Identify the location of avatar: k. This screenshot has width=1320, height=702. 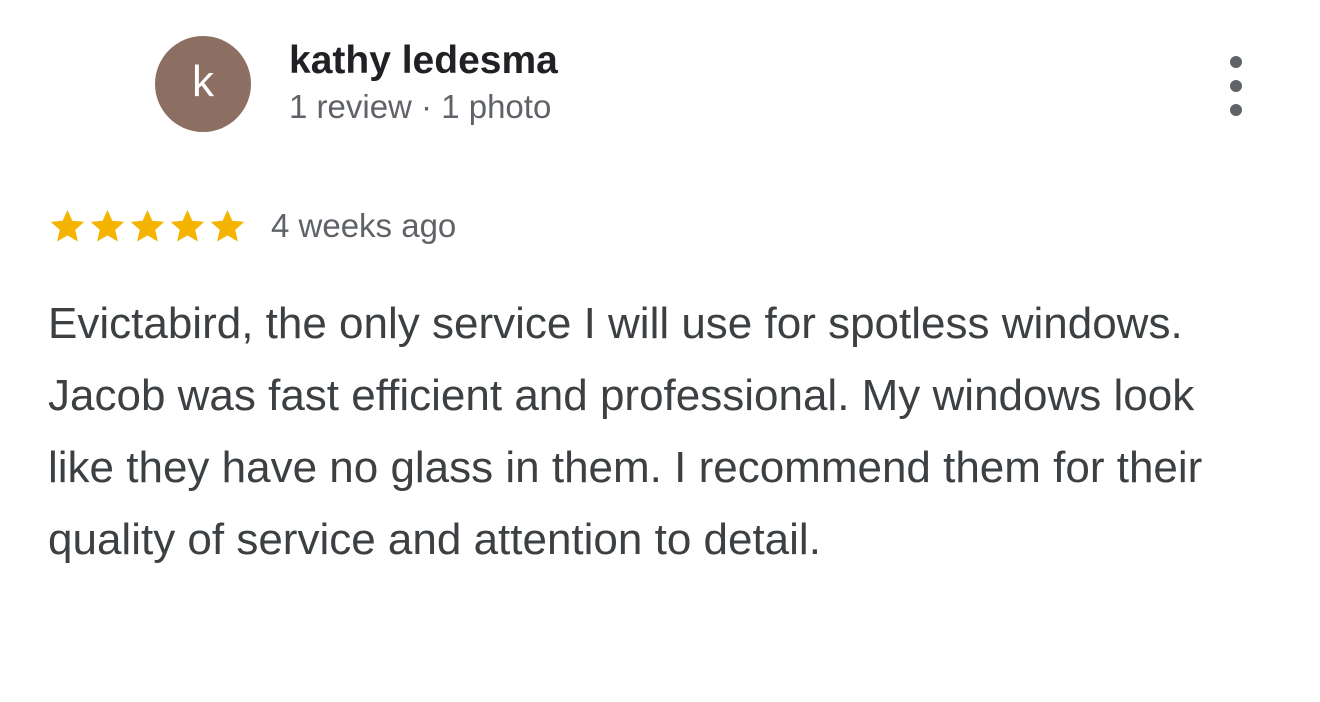
(203, 84).